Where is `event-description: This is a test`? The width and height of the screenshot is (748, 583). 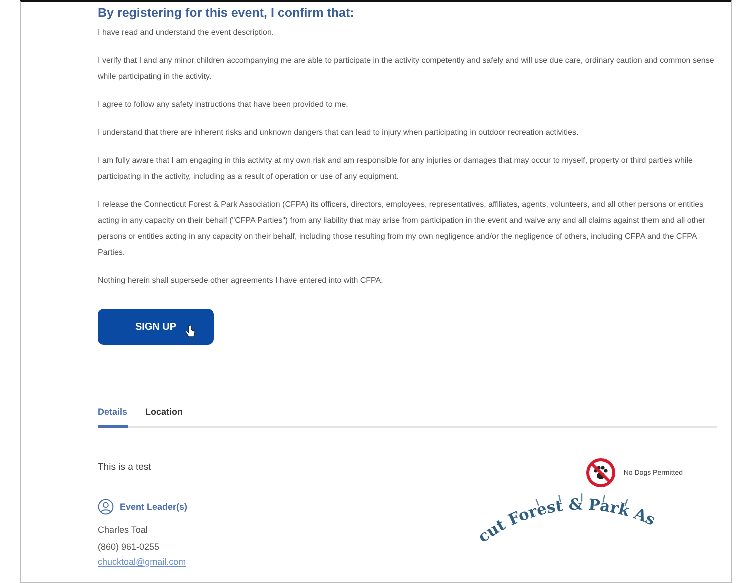
event-description: This is a test is located at coordinates (125, 467).